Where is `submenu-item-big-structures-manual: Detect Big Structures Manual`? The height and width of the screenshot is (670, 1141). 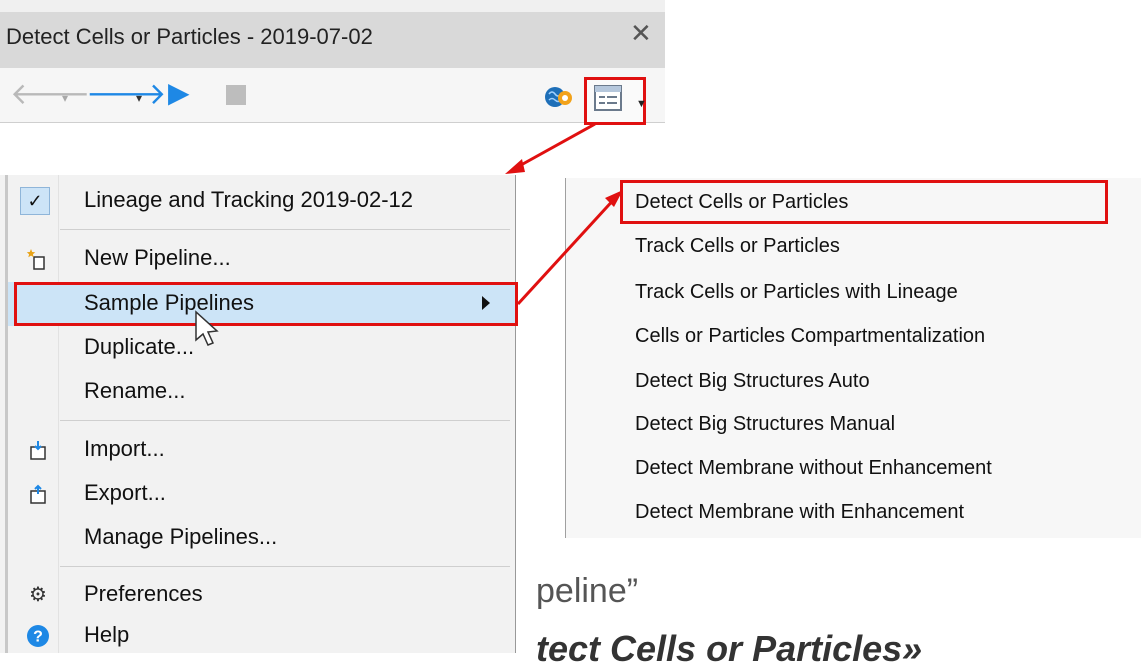
submenu-item-big-structures-manual: Detect Big Structures Manual is located at coordinates (765, 424).